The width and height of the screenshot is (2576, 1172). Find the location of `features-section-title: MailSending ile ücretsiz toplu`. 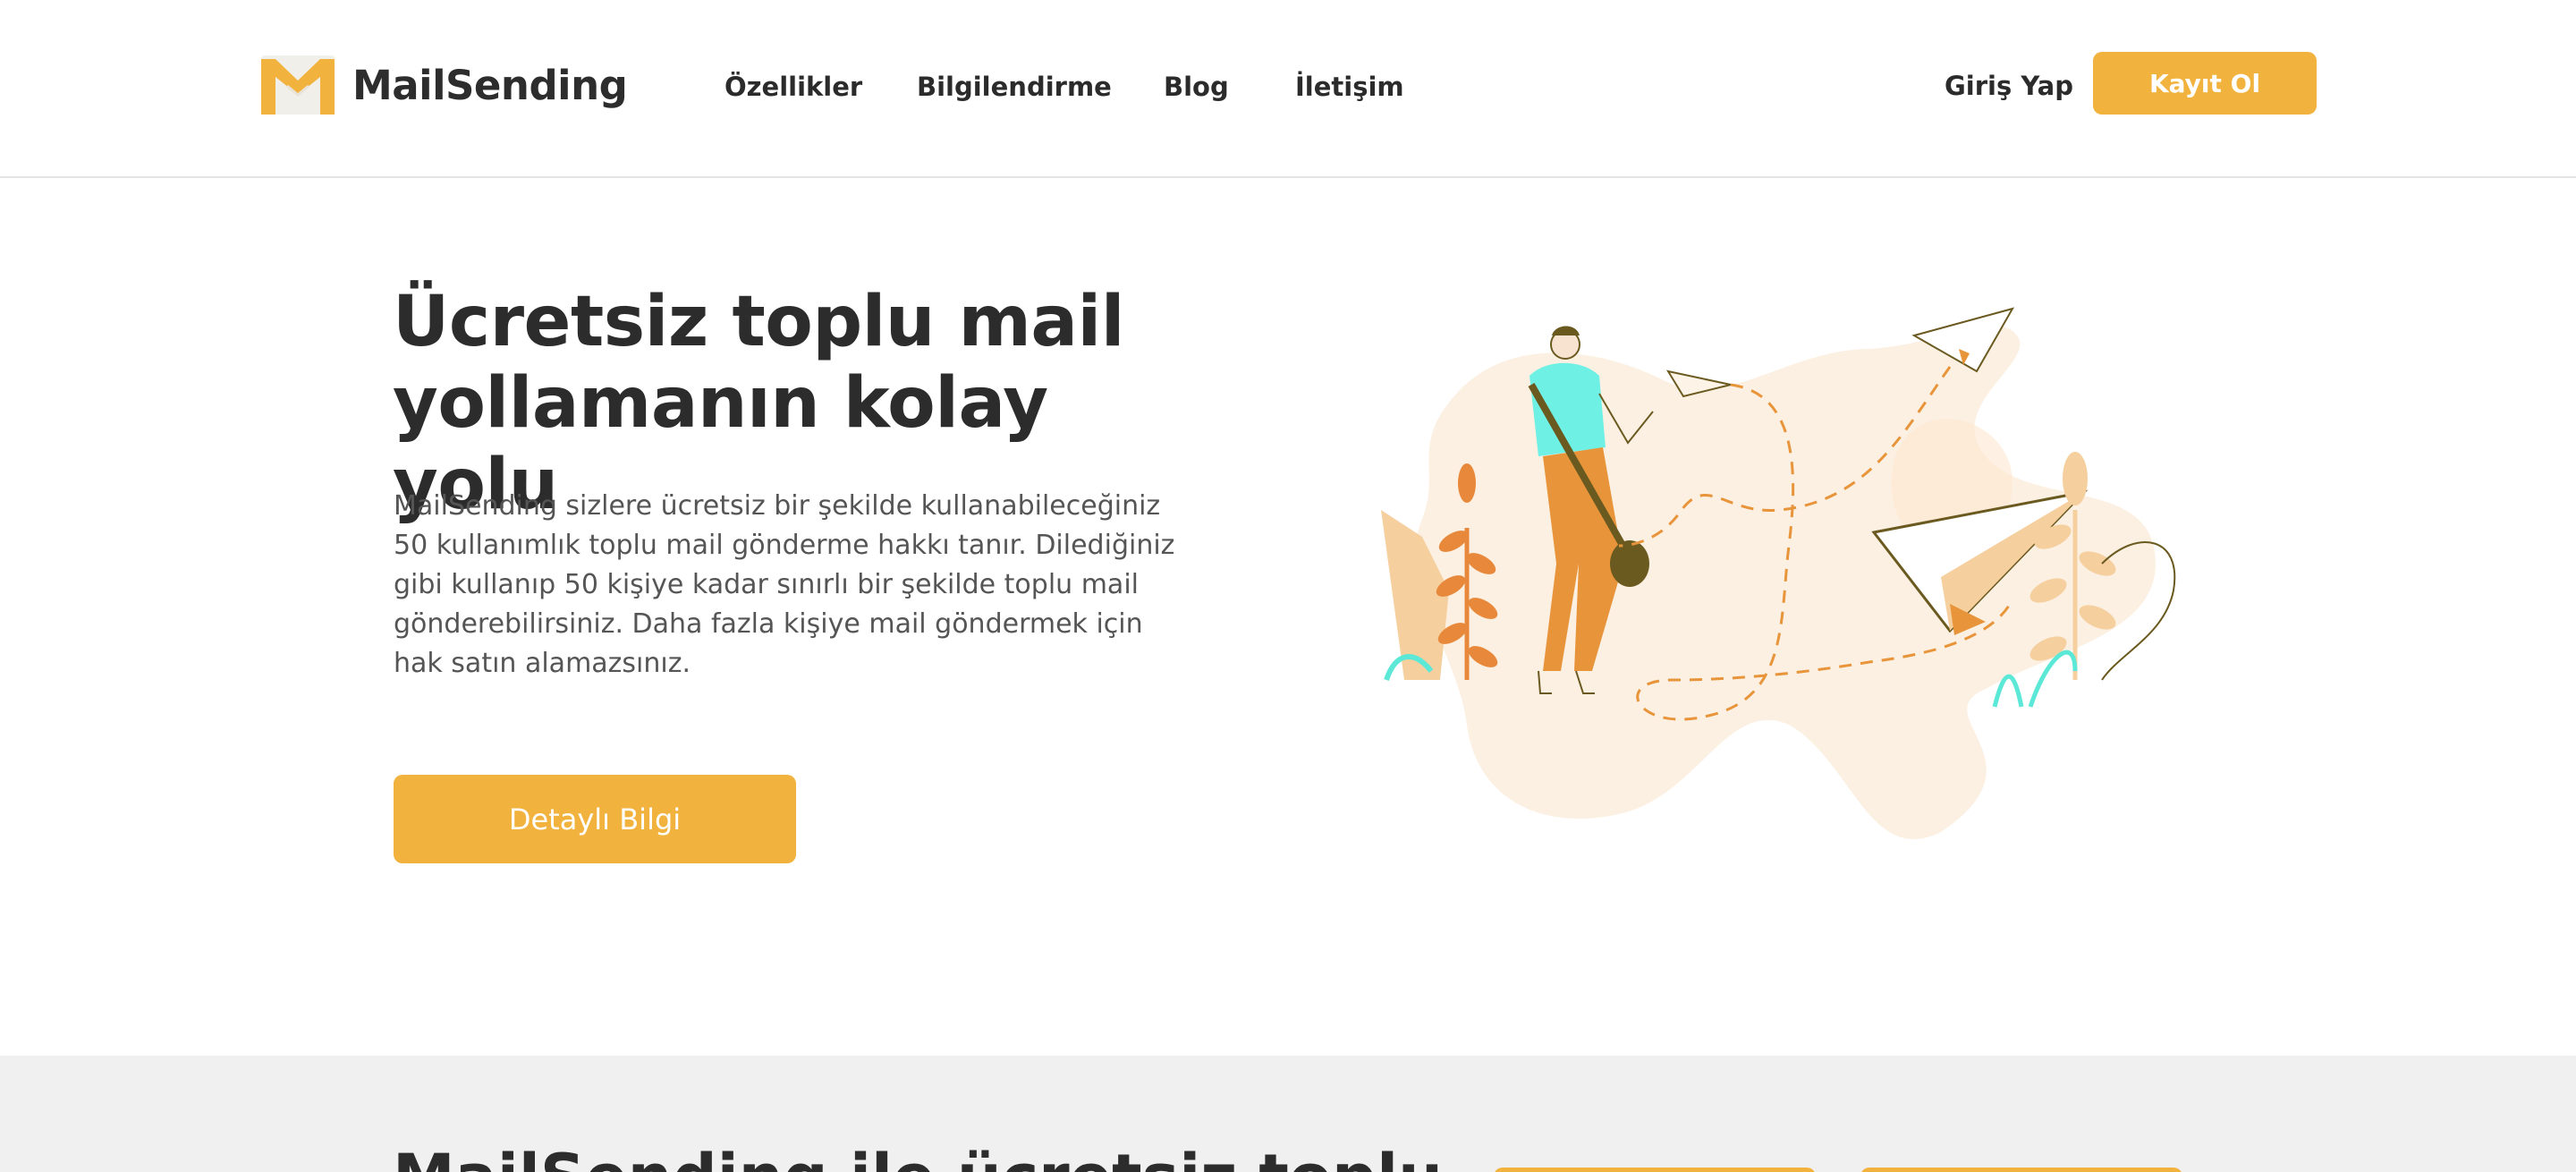

features-section-title: MailSending ile ücretsiz toplu is located at coordinates (918, 1156).